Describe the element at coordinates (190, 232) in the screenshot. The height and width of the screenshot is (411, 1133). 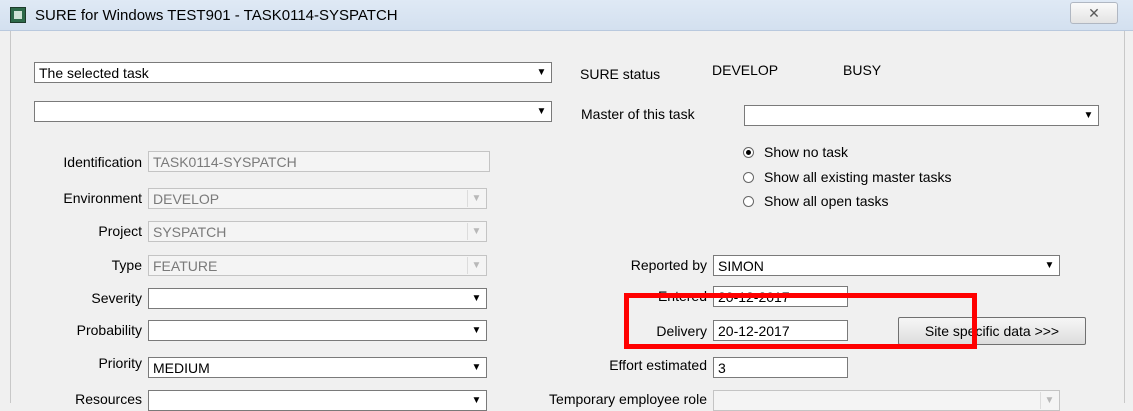
I see `project-value: SYSPATCH` at that location.